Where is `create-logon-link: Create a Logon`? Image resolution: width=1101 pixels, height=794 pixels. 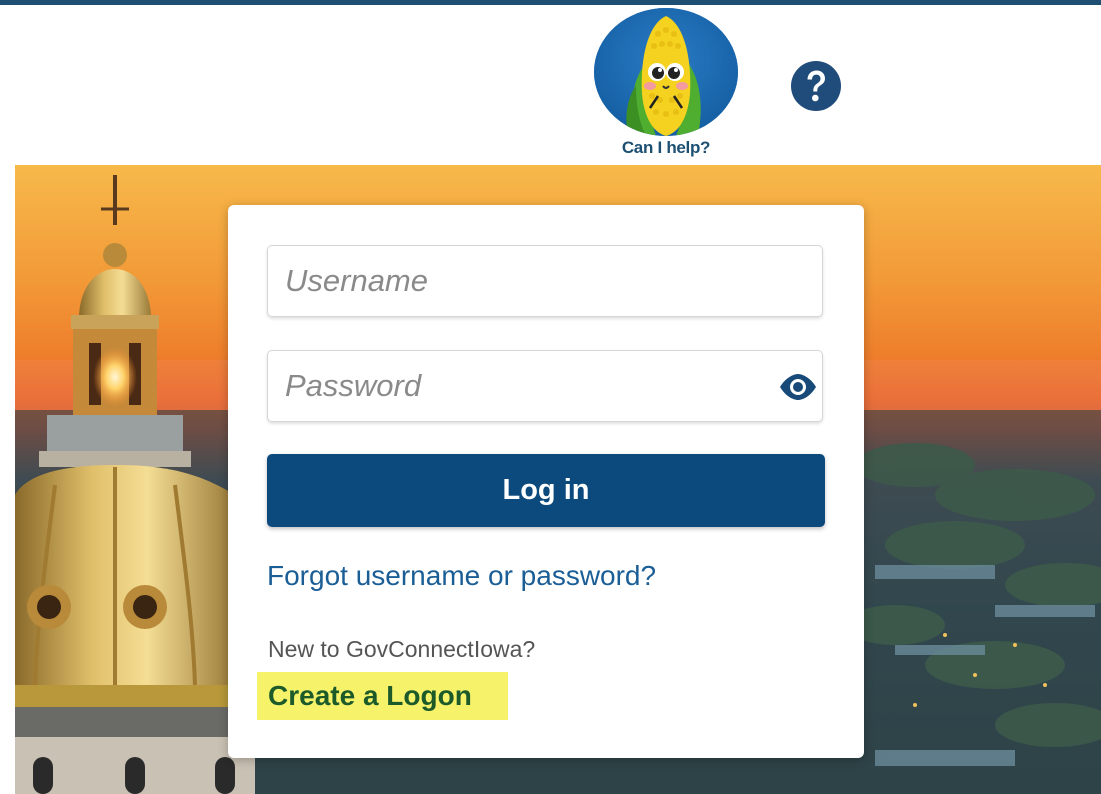 create-logon-link: Create a Logon is located at coordinates (382, 696).